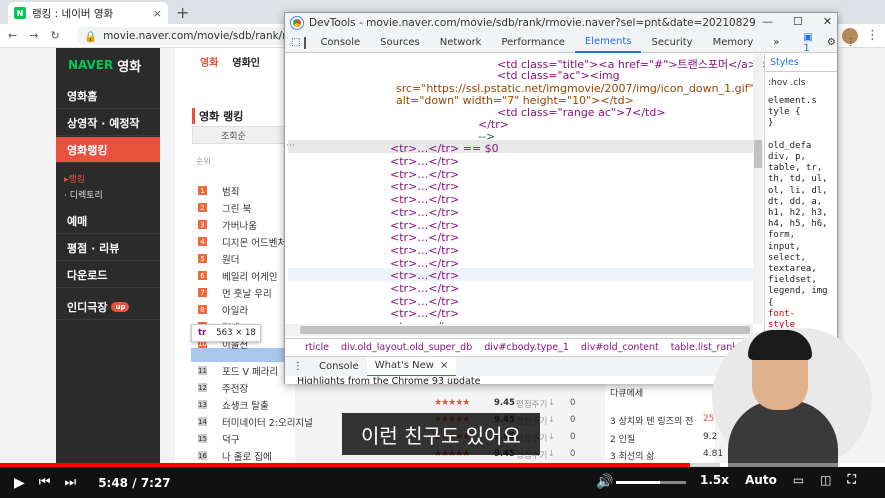 The width and height of the screenshot is (885, 498). What do you see at coordinates (411, 366) in the screenshot?
I see `drawer-tab-whatsnew: What's New ×` at bounding box center [411, 366].